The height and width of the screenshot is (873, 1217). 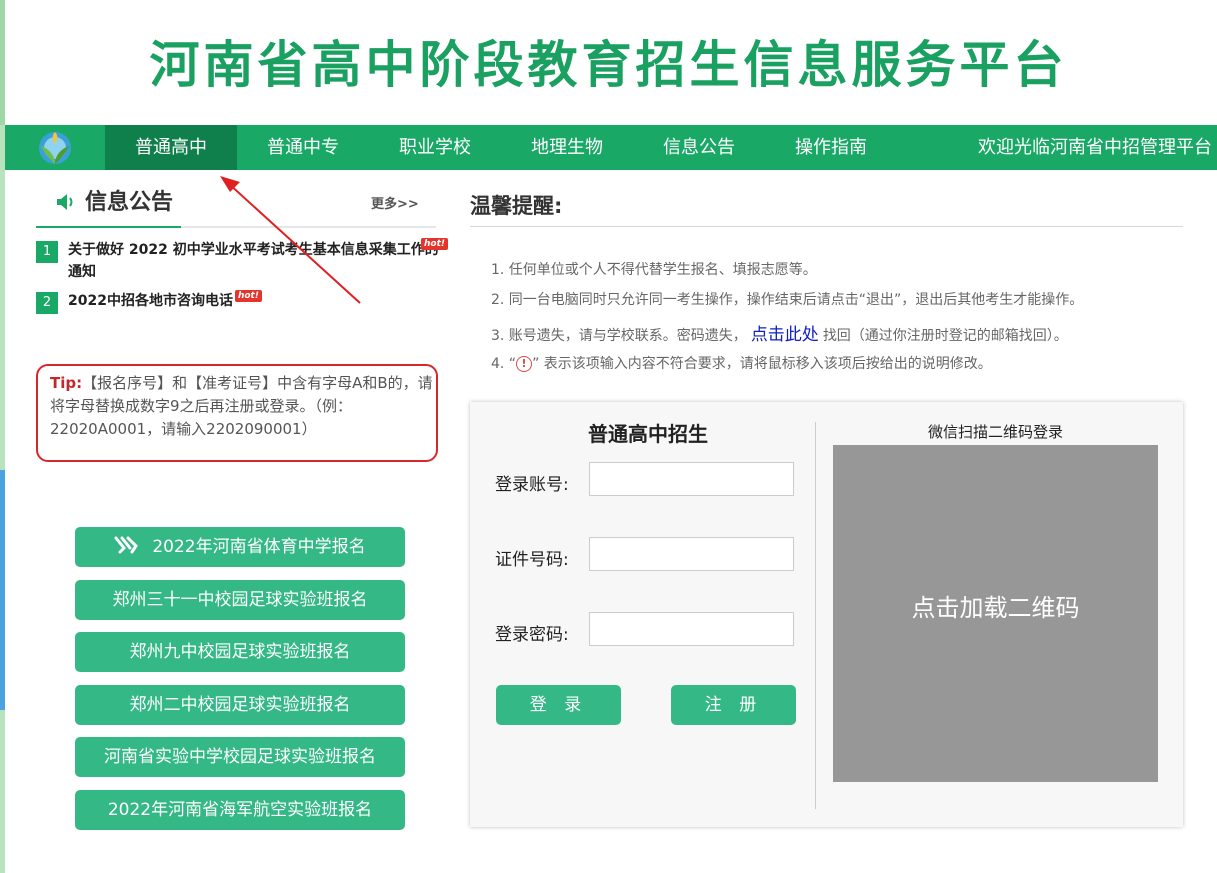 What do you see at coordinates (303, 147) in the screenshot?
I see `nav-item-secondary-vocational: 普通中专` at bounding box center [303, 147].